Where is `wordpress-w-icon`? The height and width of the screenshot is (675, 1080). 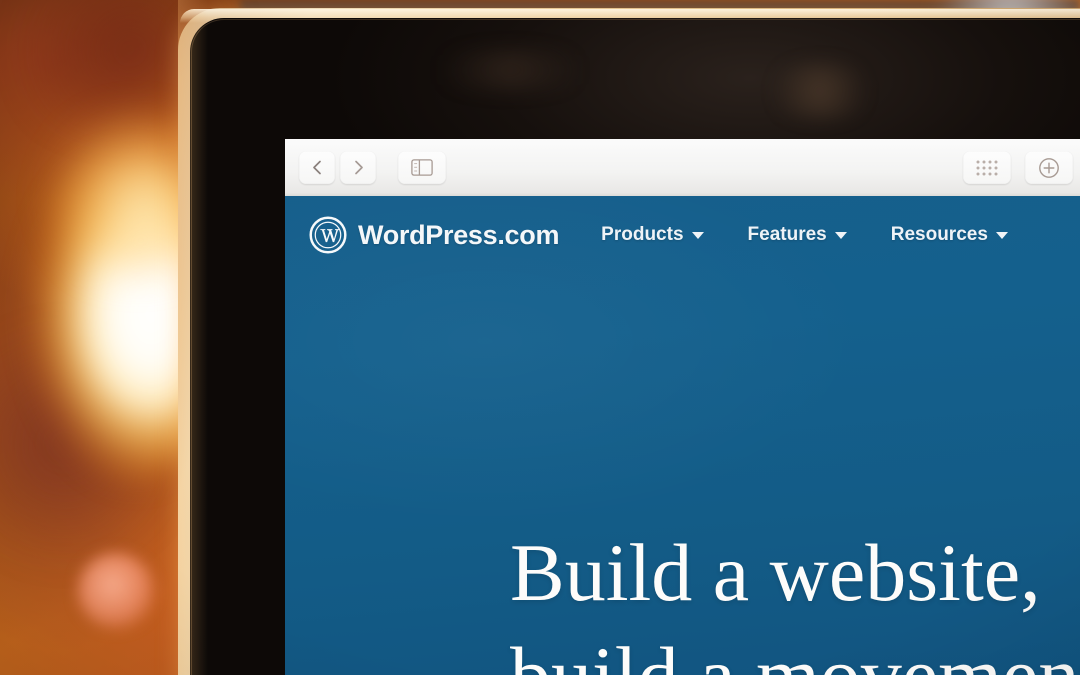 wordpress-w-icon is located at coordinates (328, 235).